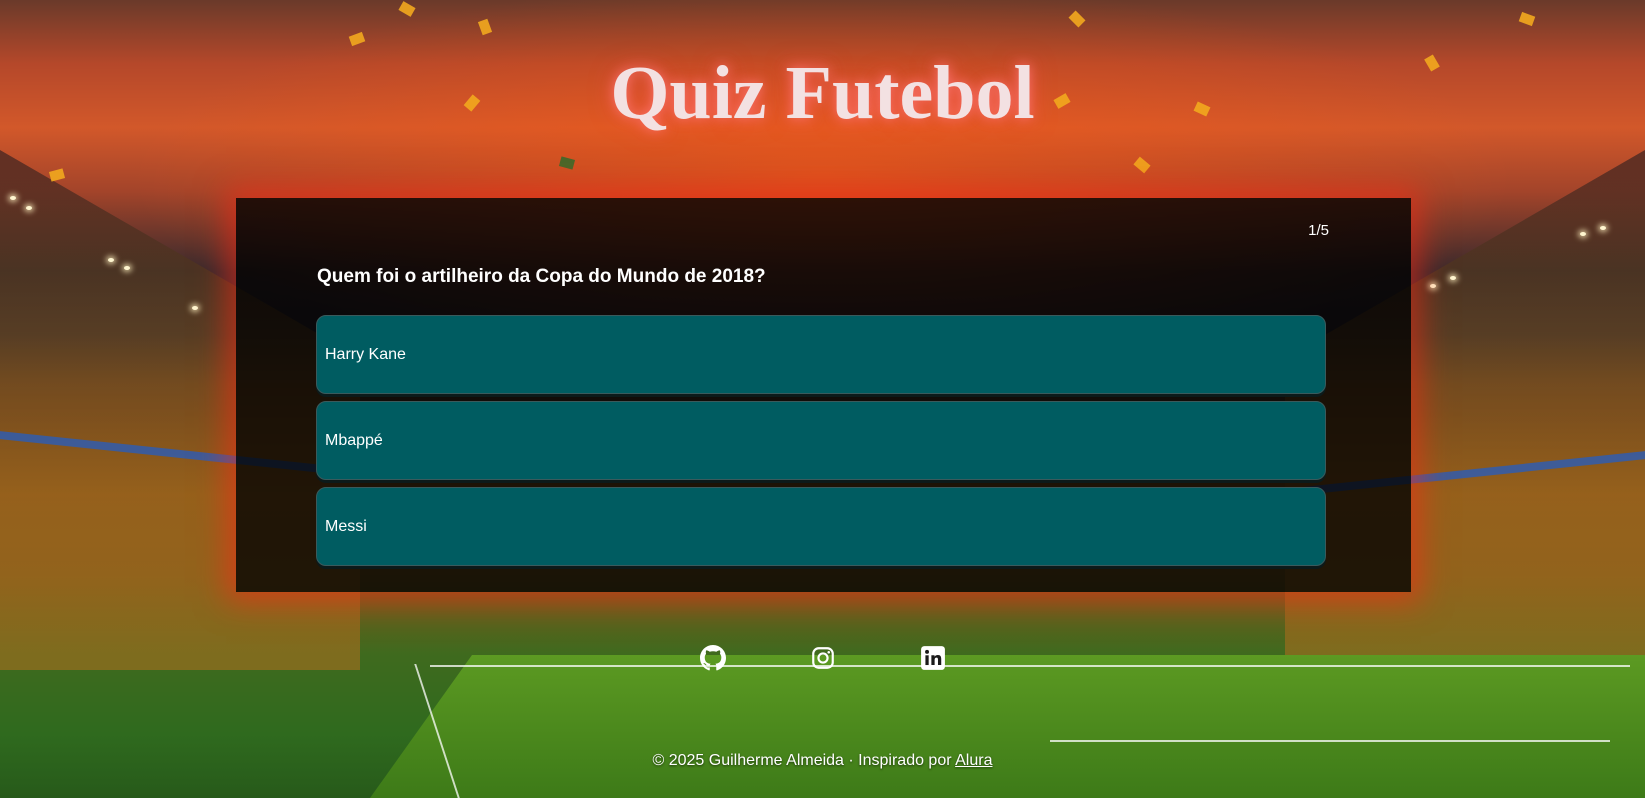  What do you see at coordinates (1007, 726) in the screenshot?
I see `football-pitch` at bounding box center [1007, 726].